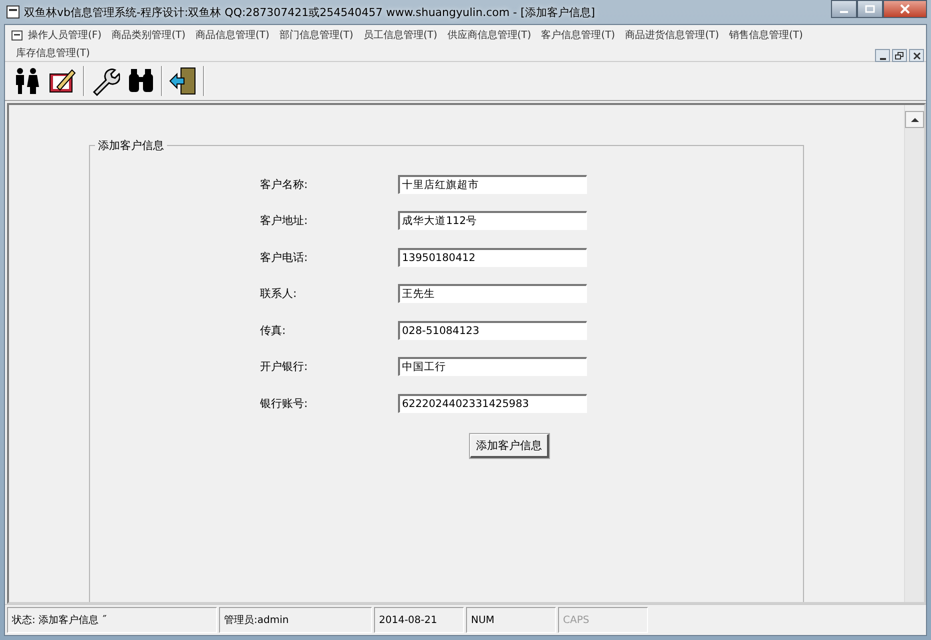  What do you see at coordinates (419, 620) in the screenshot?
I see `status-panel: 2014-08-21` at bounding box center [419, 620].